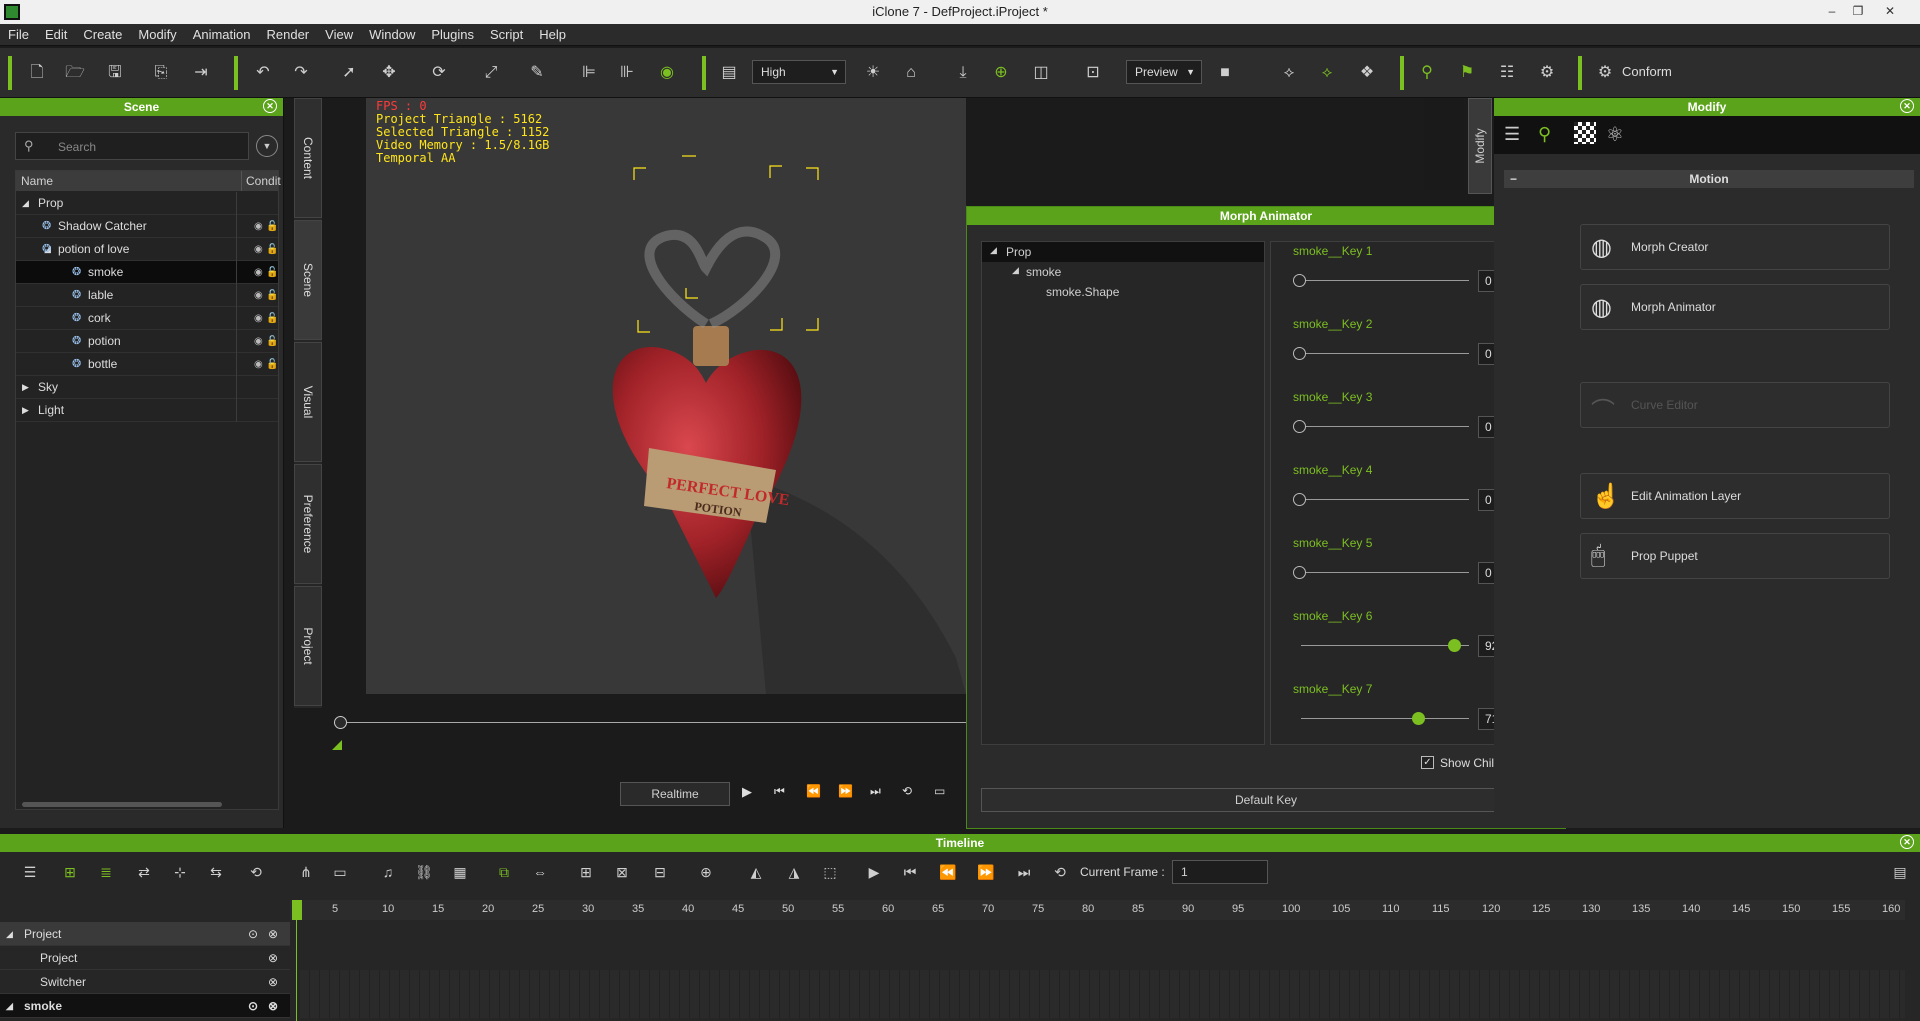  What do you see at coordinates (389, 73) in the screenshot?
I see `move-icon: ✥` at bounding box center [389, 73].